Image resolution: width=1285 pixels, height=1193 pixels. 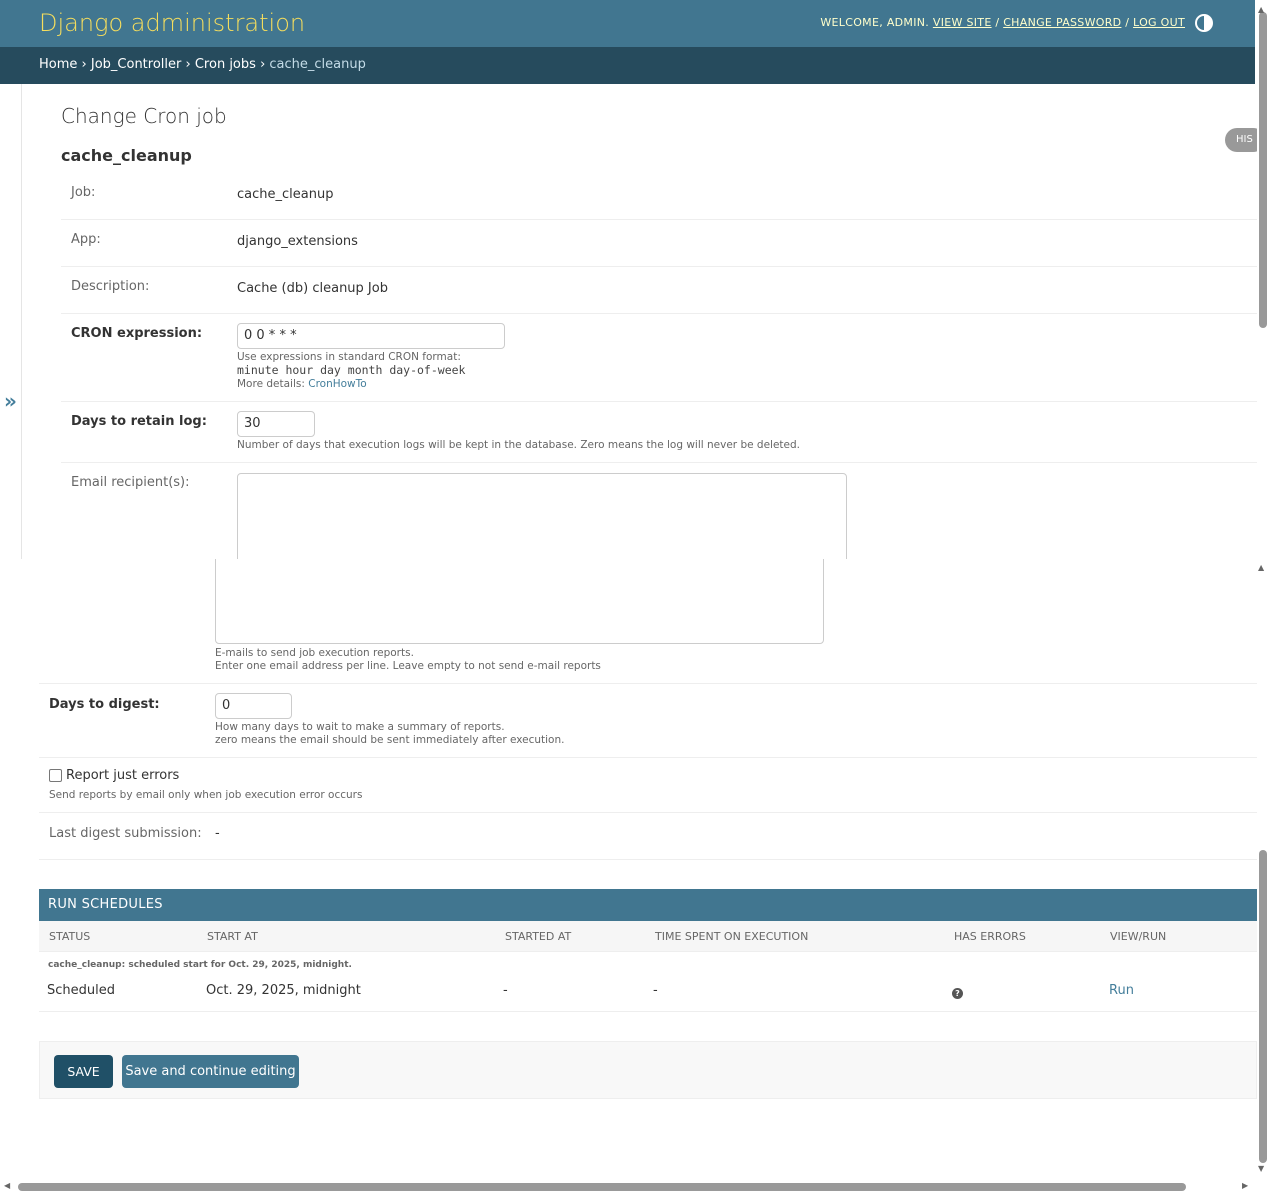 I want to click on days-to-digest-label: Days to digest:, so click(x=104, y=704).